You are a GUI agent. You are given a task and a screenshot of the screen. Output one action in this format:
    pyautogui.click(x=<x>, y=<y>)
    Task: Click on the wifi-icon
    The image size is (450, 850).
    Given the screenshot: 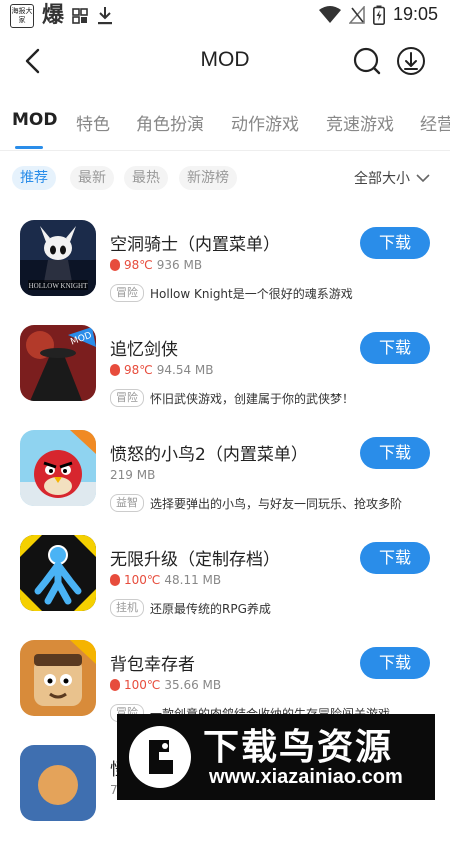 What is the action you would take?
    pyautogui.click(x=329, y=14)
    